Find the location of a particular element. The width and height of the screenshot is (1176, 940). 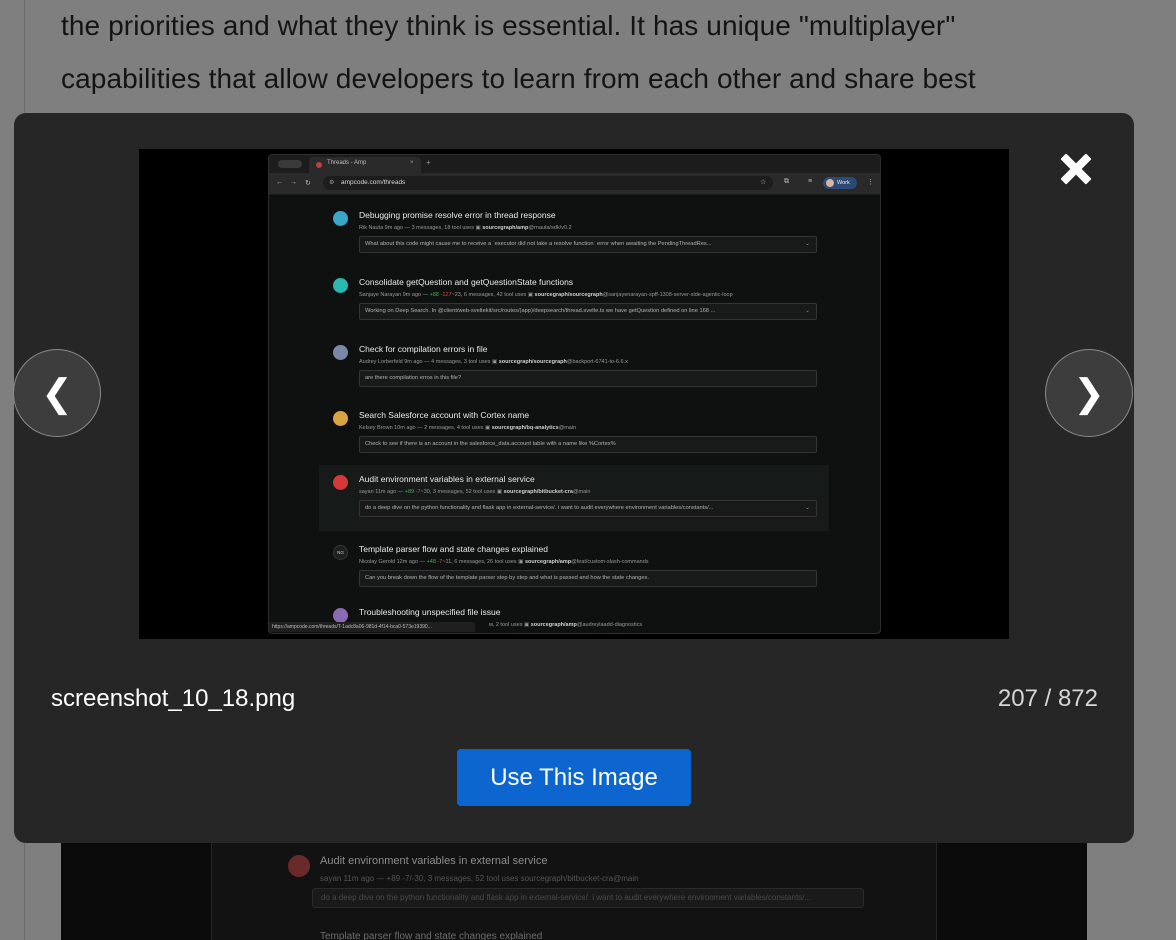

favicon-icon is located at coordinates (319, 165).